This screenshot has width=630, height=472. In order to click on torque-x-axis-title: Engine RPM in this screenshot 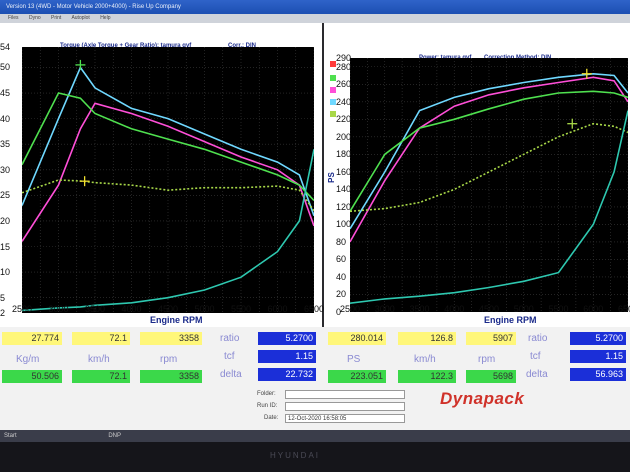, I will do `click(176, 320)`.